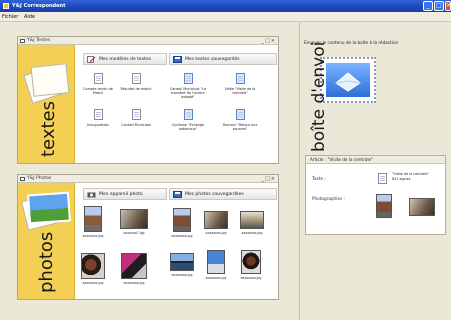  I want to click on camera-title: Mon appareil photo, so click(121, 194).